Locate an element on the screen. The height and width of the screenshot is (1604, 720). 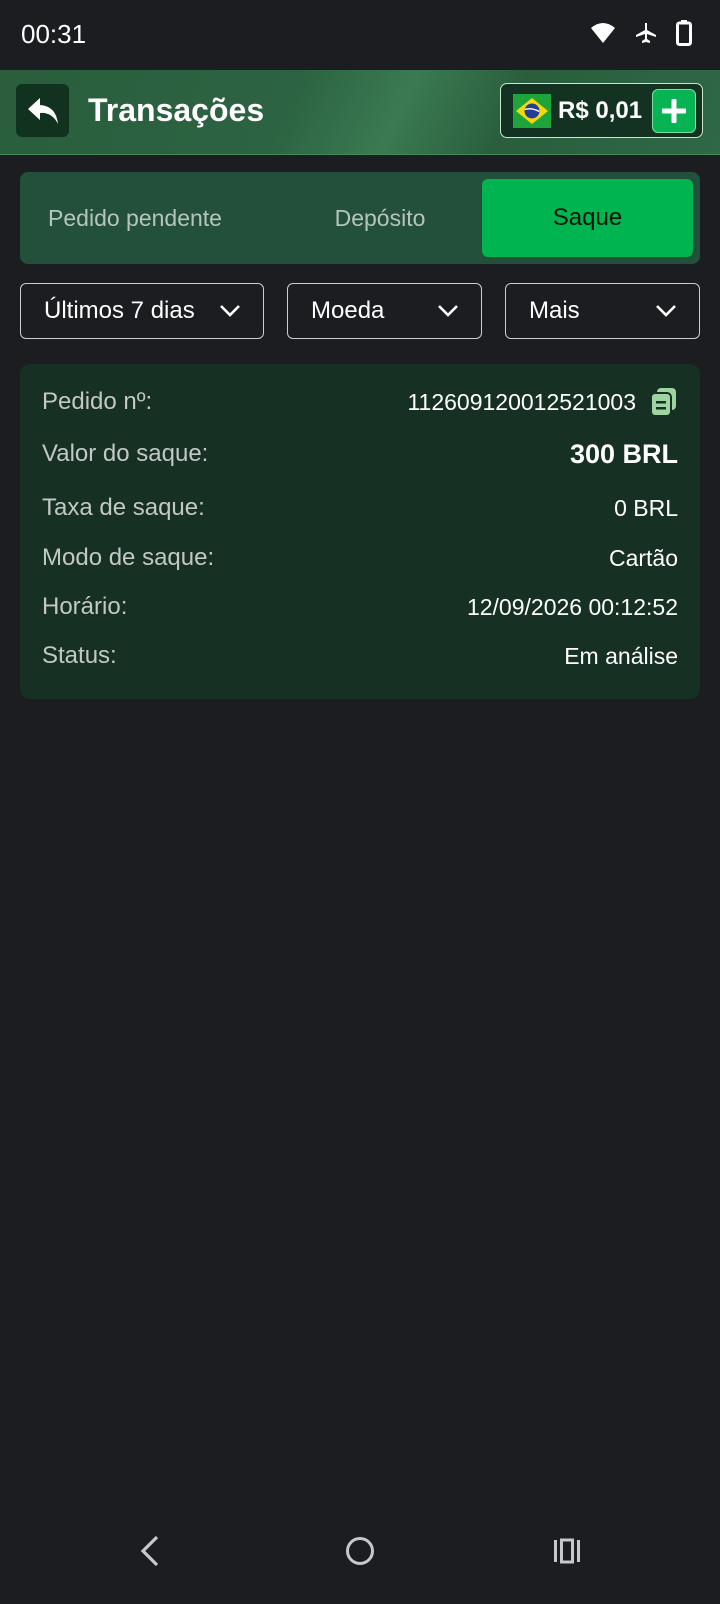
withdraw-amount-value: 300 BRL is located at coordinates (623, 453).